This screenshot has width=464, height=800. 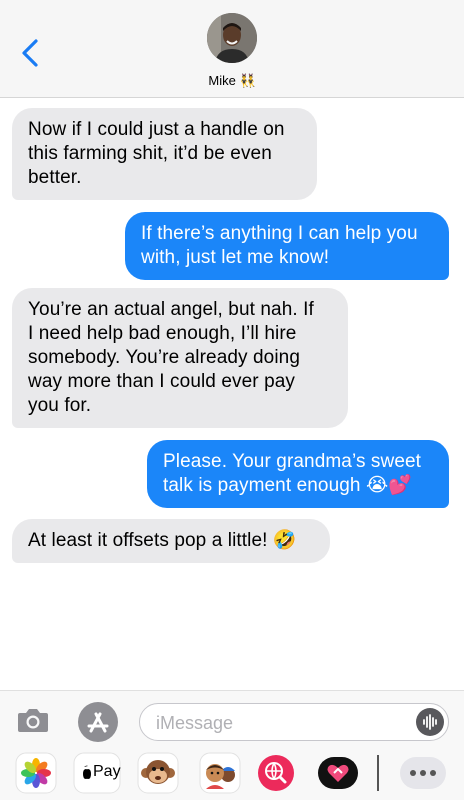 I want to click on message-bubble-incoming: At least it offsets pop a little! 🤣, so click(x=171, y=541).